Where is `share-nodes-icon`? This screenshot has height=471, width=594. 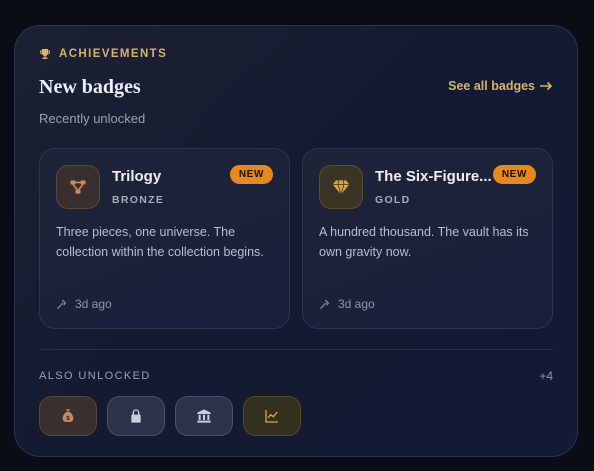
share-nodes-icon is located at coordinates (78, 187).